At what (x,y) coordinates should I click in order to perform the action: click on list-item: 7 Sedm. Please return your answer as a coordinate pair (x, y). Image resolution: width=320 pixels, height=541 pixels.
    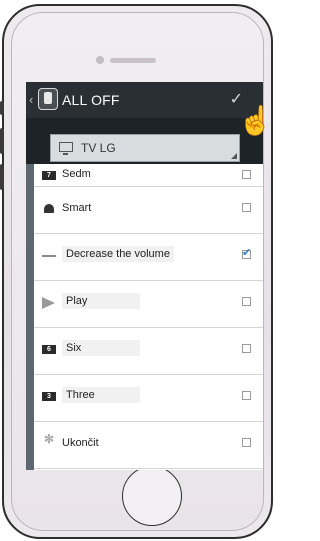
    Looking at the image, I should click on (148, 175).